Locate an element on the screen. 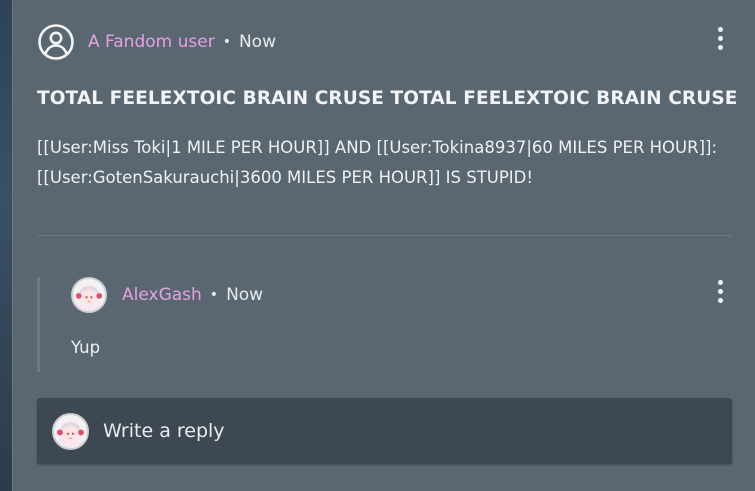 Image resolution: width=755 pixels, height=491 pixels. reply-author-avatar is located at coordinates (89, 295).